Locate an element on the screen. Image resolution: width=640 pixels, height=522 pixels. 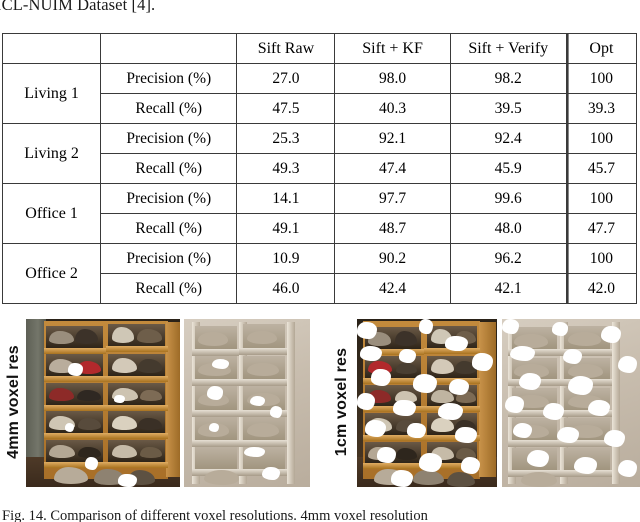
cell-value: 100 is located at coordinates (601, 258).